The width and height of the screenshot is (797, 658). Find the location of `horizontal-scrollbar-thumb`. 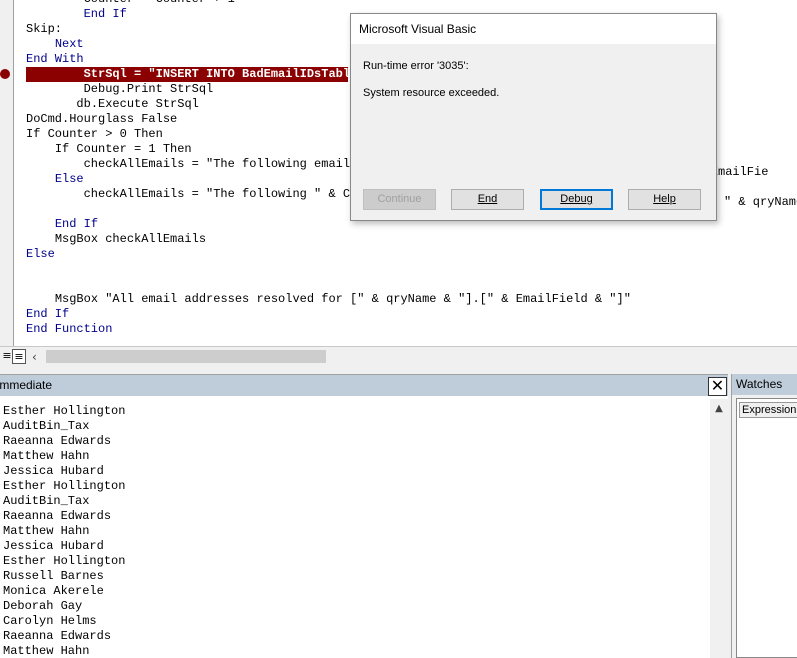

horizontal-scrollbar-thumb is located at coordinates (186, 356).